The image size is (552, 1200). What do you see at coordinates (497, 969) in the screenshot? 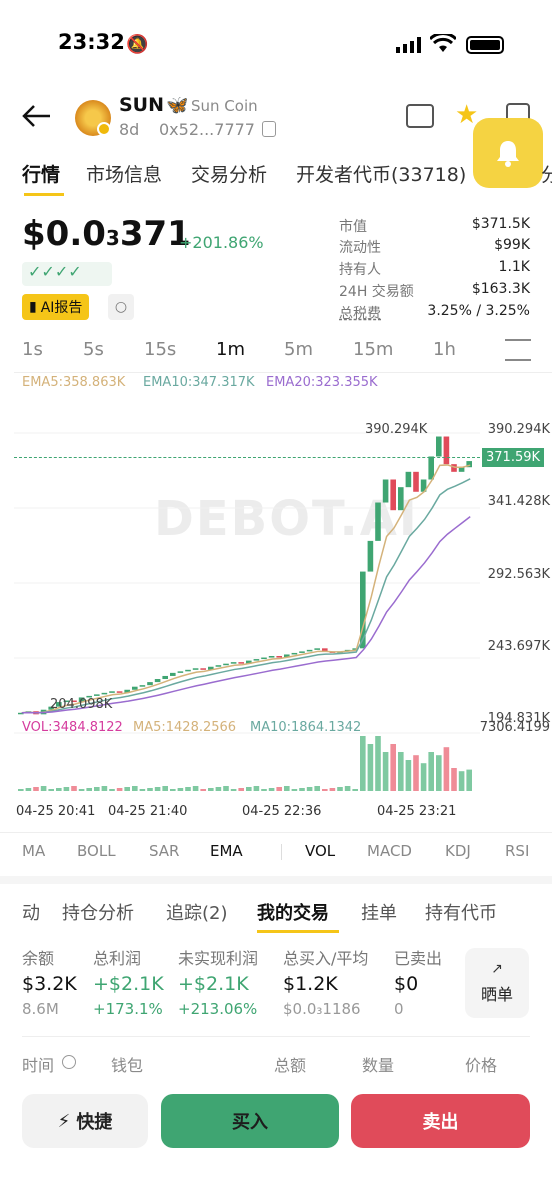
I see `share-icon: ↗` at bounding box center [497, 969].